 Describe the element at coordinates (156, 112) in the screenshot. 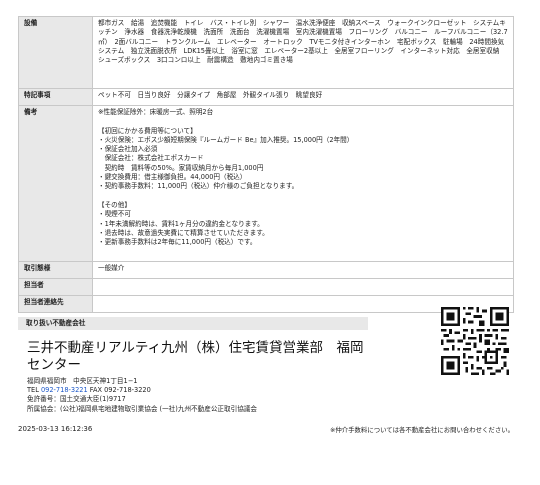

I see `remarks-line: ※性能保証除外：床暖房一式、照明2台` at that location.